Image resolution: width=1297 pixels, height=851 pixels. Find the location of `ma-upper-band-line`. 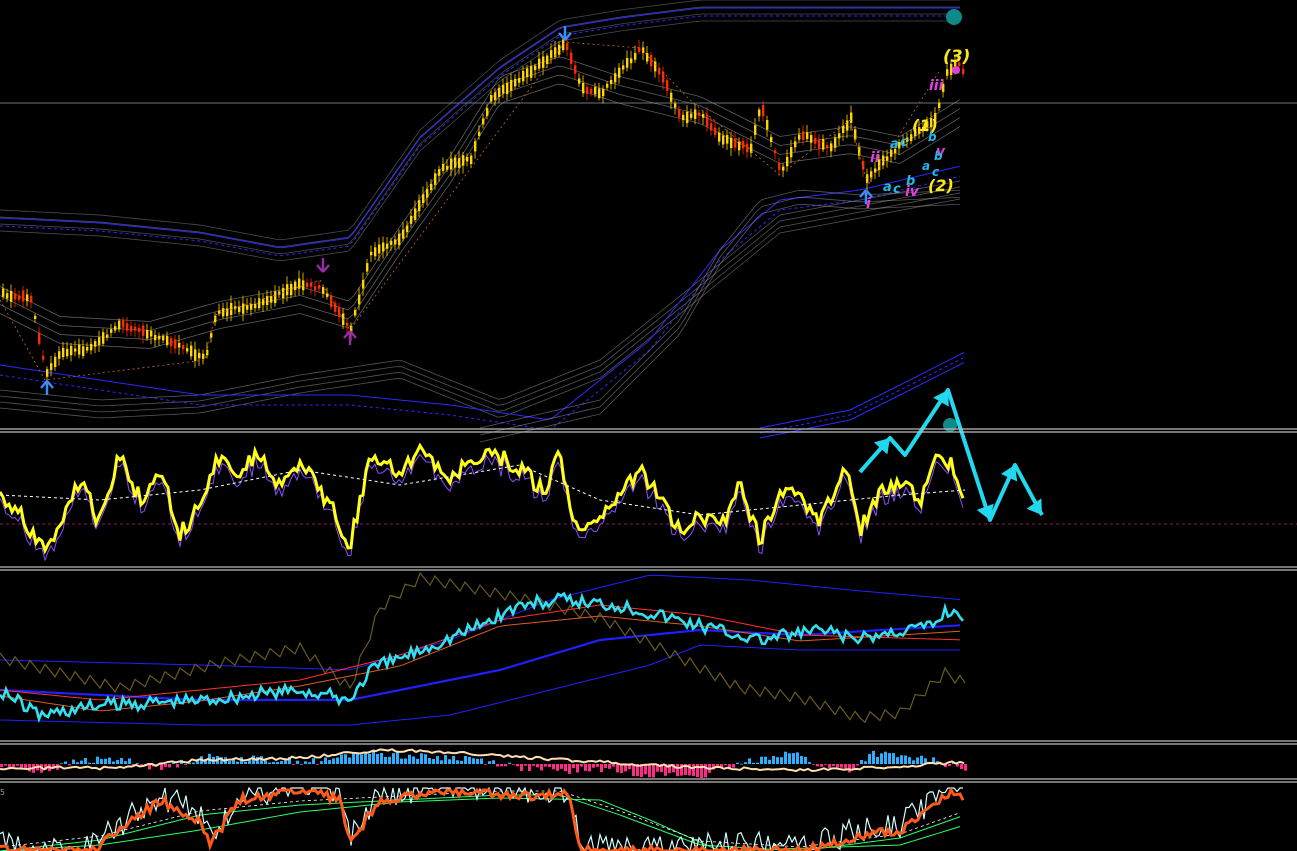

ma-upper-band-line is located at coordinates (480, 622).